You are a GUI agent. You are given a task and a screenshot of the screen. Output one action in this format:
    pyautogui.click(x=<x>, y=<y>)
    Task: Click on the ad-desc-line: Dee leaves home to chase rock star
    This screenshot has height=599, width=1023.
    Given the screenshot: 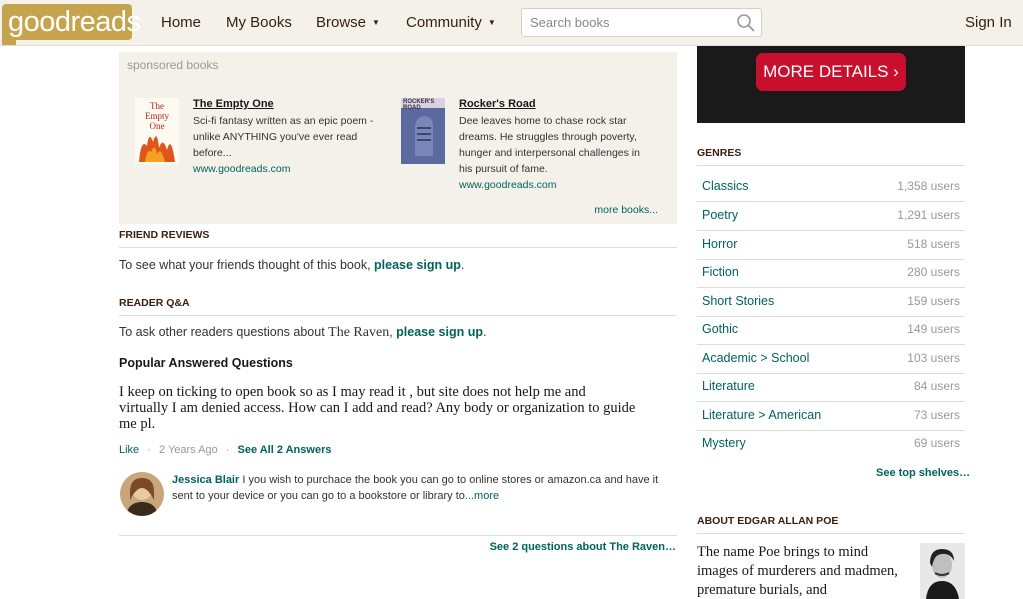 What is the action you would take?
    pyautogui.click(x=543, y=121)
    